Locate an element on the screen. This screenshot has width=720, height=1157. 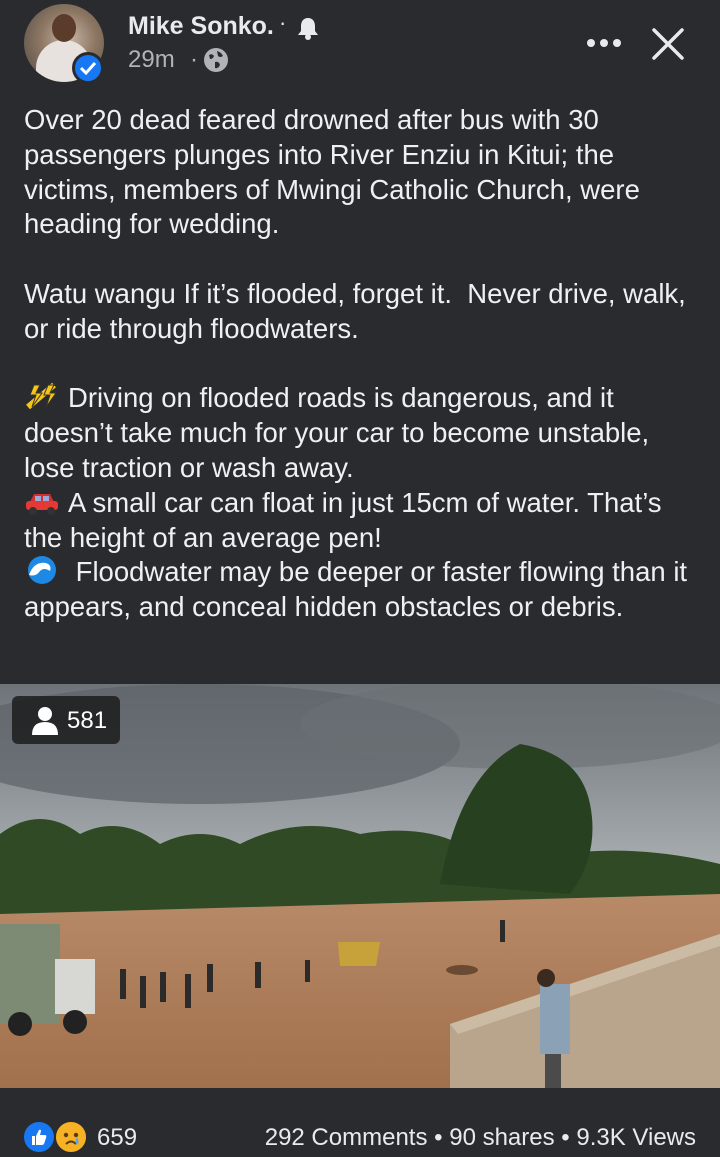
car-emoji-icon is located at coordinates (42, 502).